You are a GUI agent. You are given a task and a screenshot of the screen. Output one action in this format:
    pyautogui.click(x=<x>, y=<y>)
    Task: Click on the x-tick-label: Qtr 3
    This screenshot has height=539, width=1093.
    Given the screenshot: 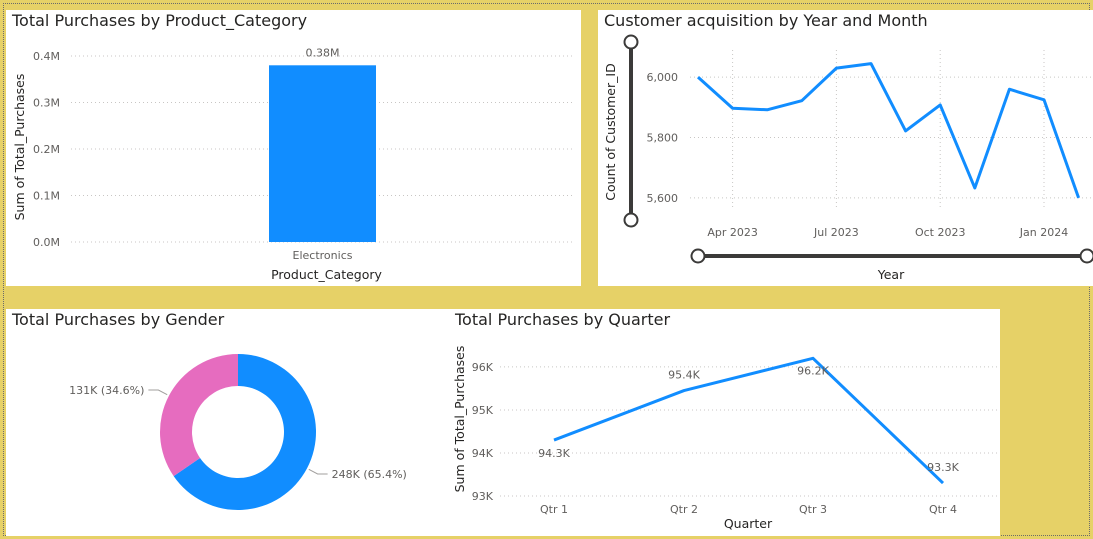 What is the action you would take?
    pyautogui.click(x=813, y=509)
    